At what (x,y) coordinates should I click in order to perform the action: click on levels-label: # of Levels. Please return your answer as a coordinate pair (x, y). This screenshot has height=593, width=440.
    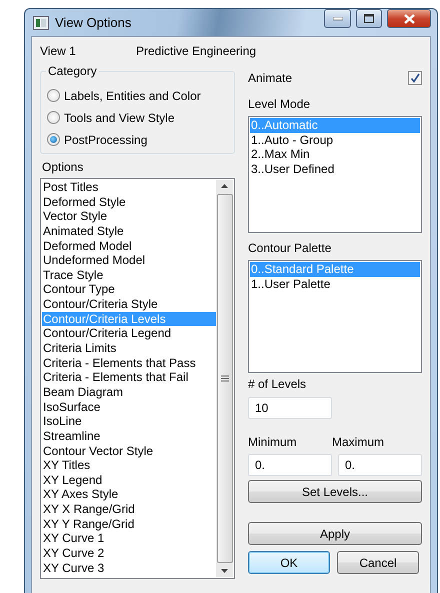
    Looking at the image, I should click on (278, 384).